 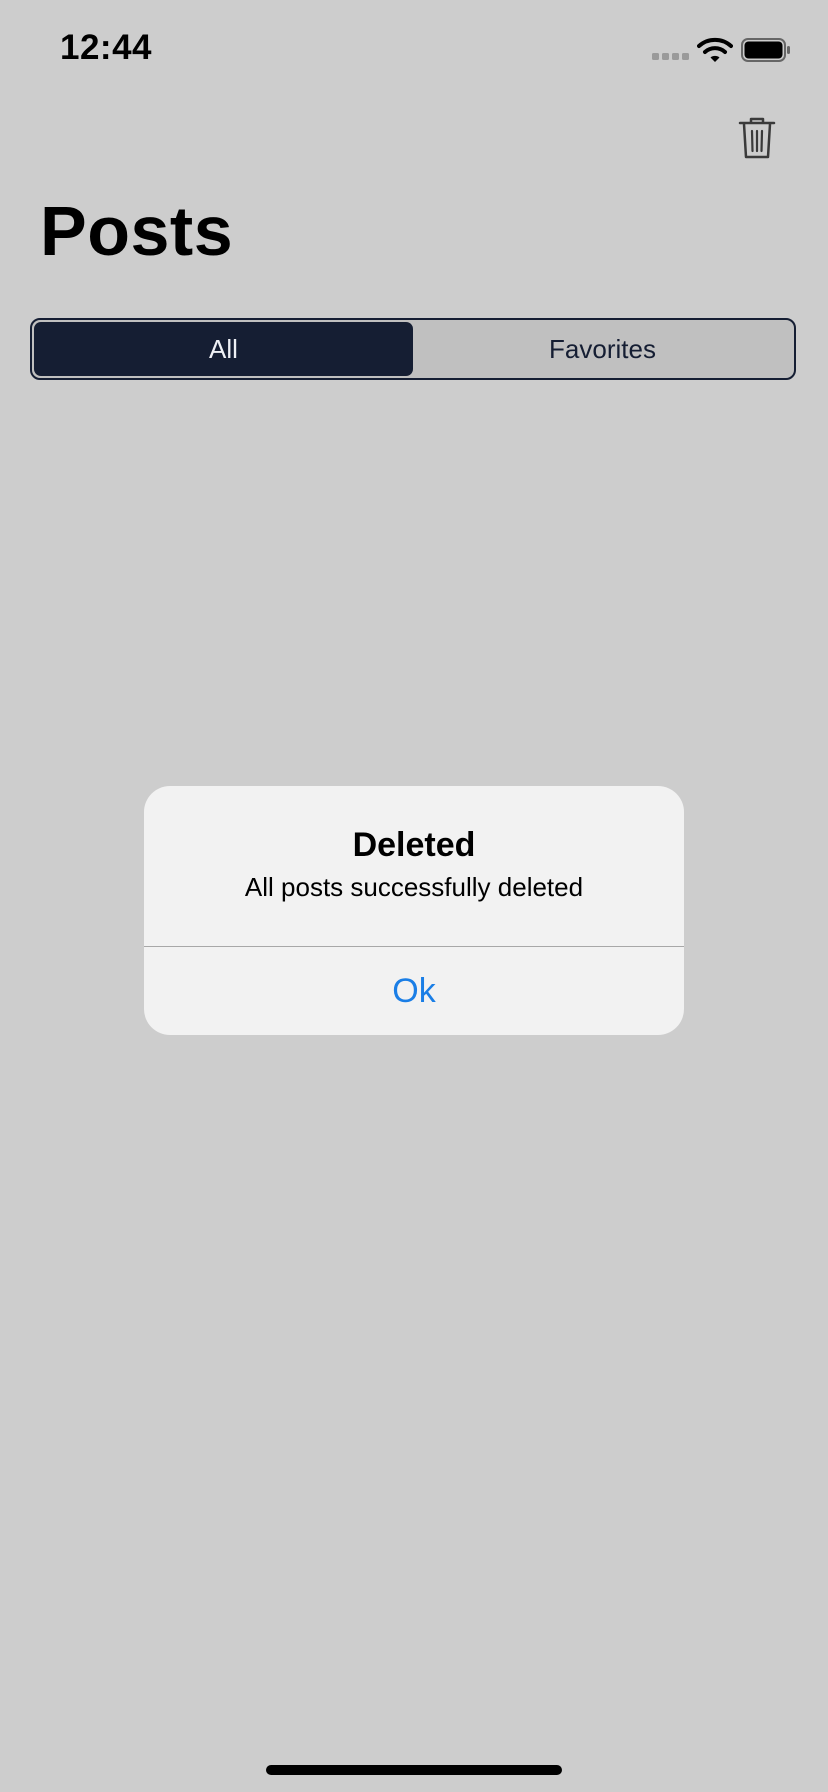 I want to click on wifi-icon, so click(x=715, y=49).